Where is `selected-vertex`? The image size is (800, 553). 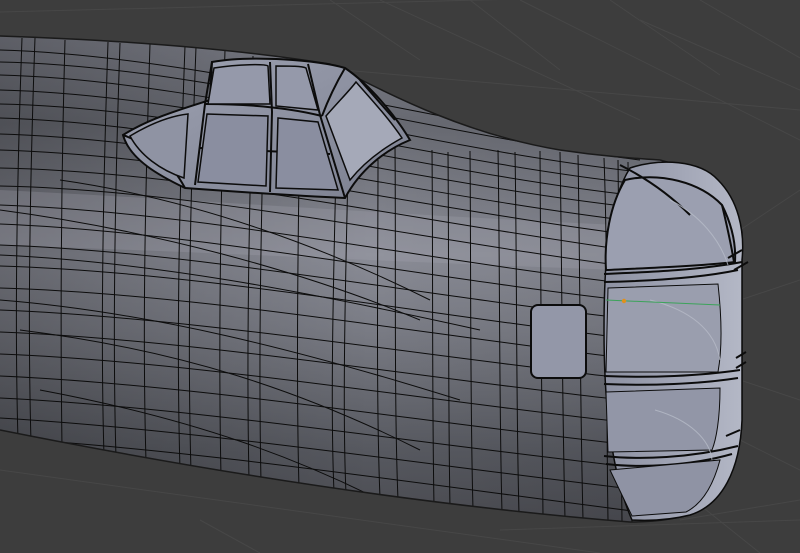 selected-vertex is located at coordinates (624, 301).